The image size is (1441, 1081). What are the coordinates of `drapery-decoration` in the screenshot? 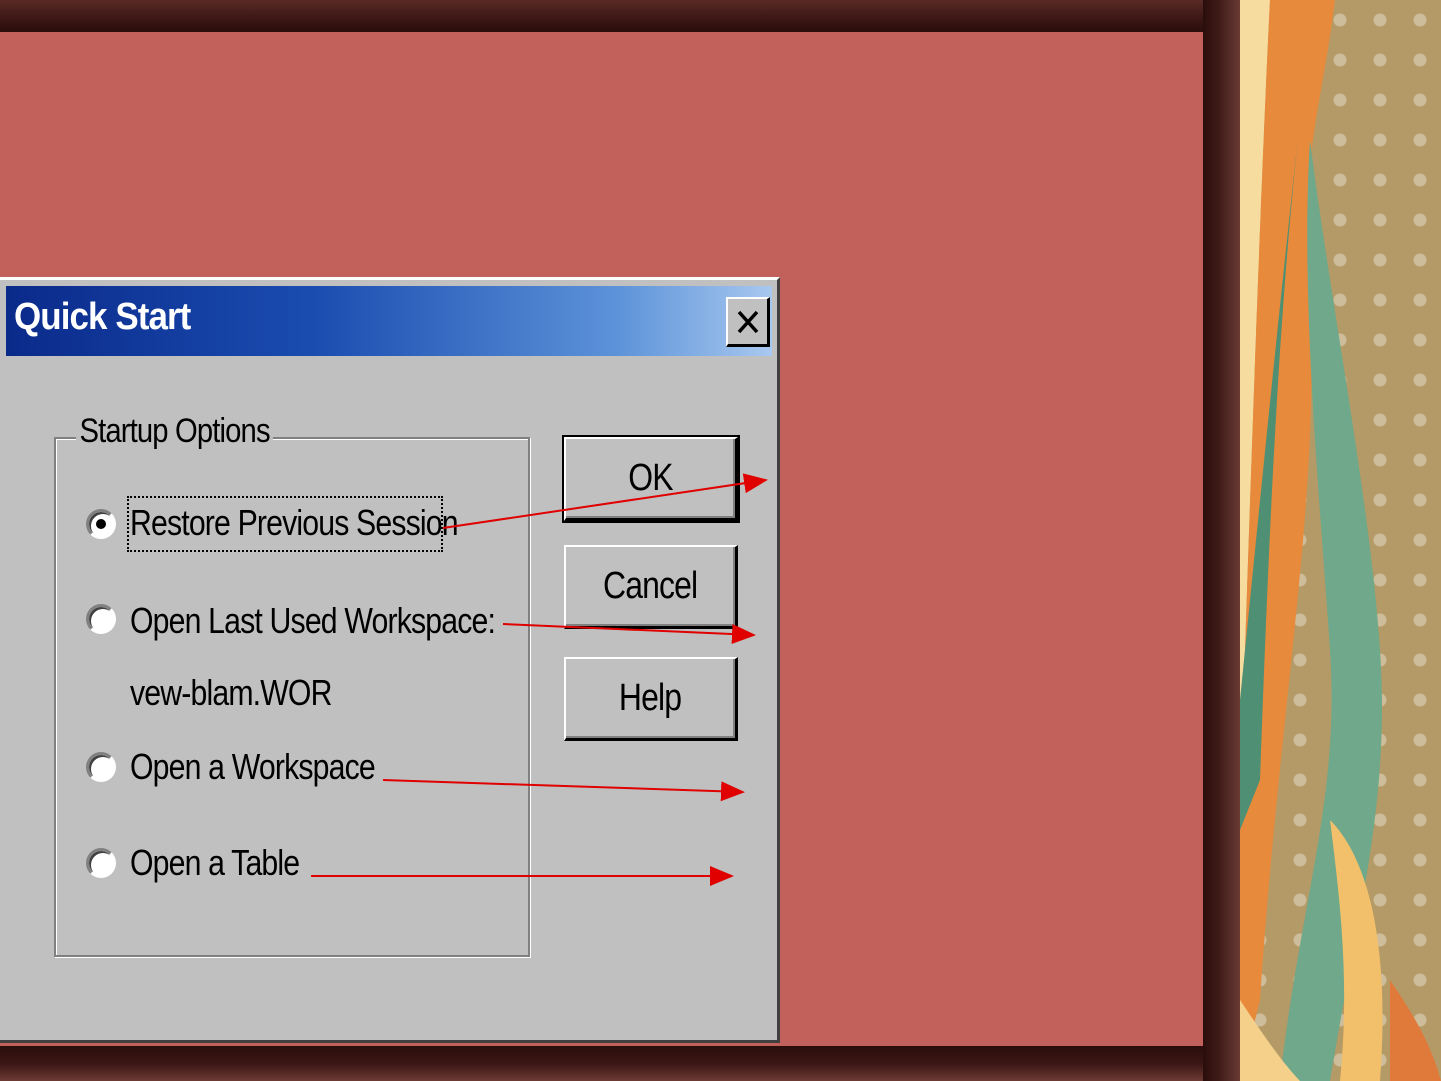 It's located at (1340, 540).